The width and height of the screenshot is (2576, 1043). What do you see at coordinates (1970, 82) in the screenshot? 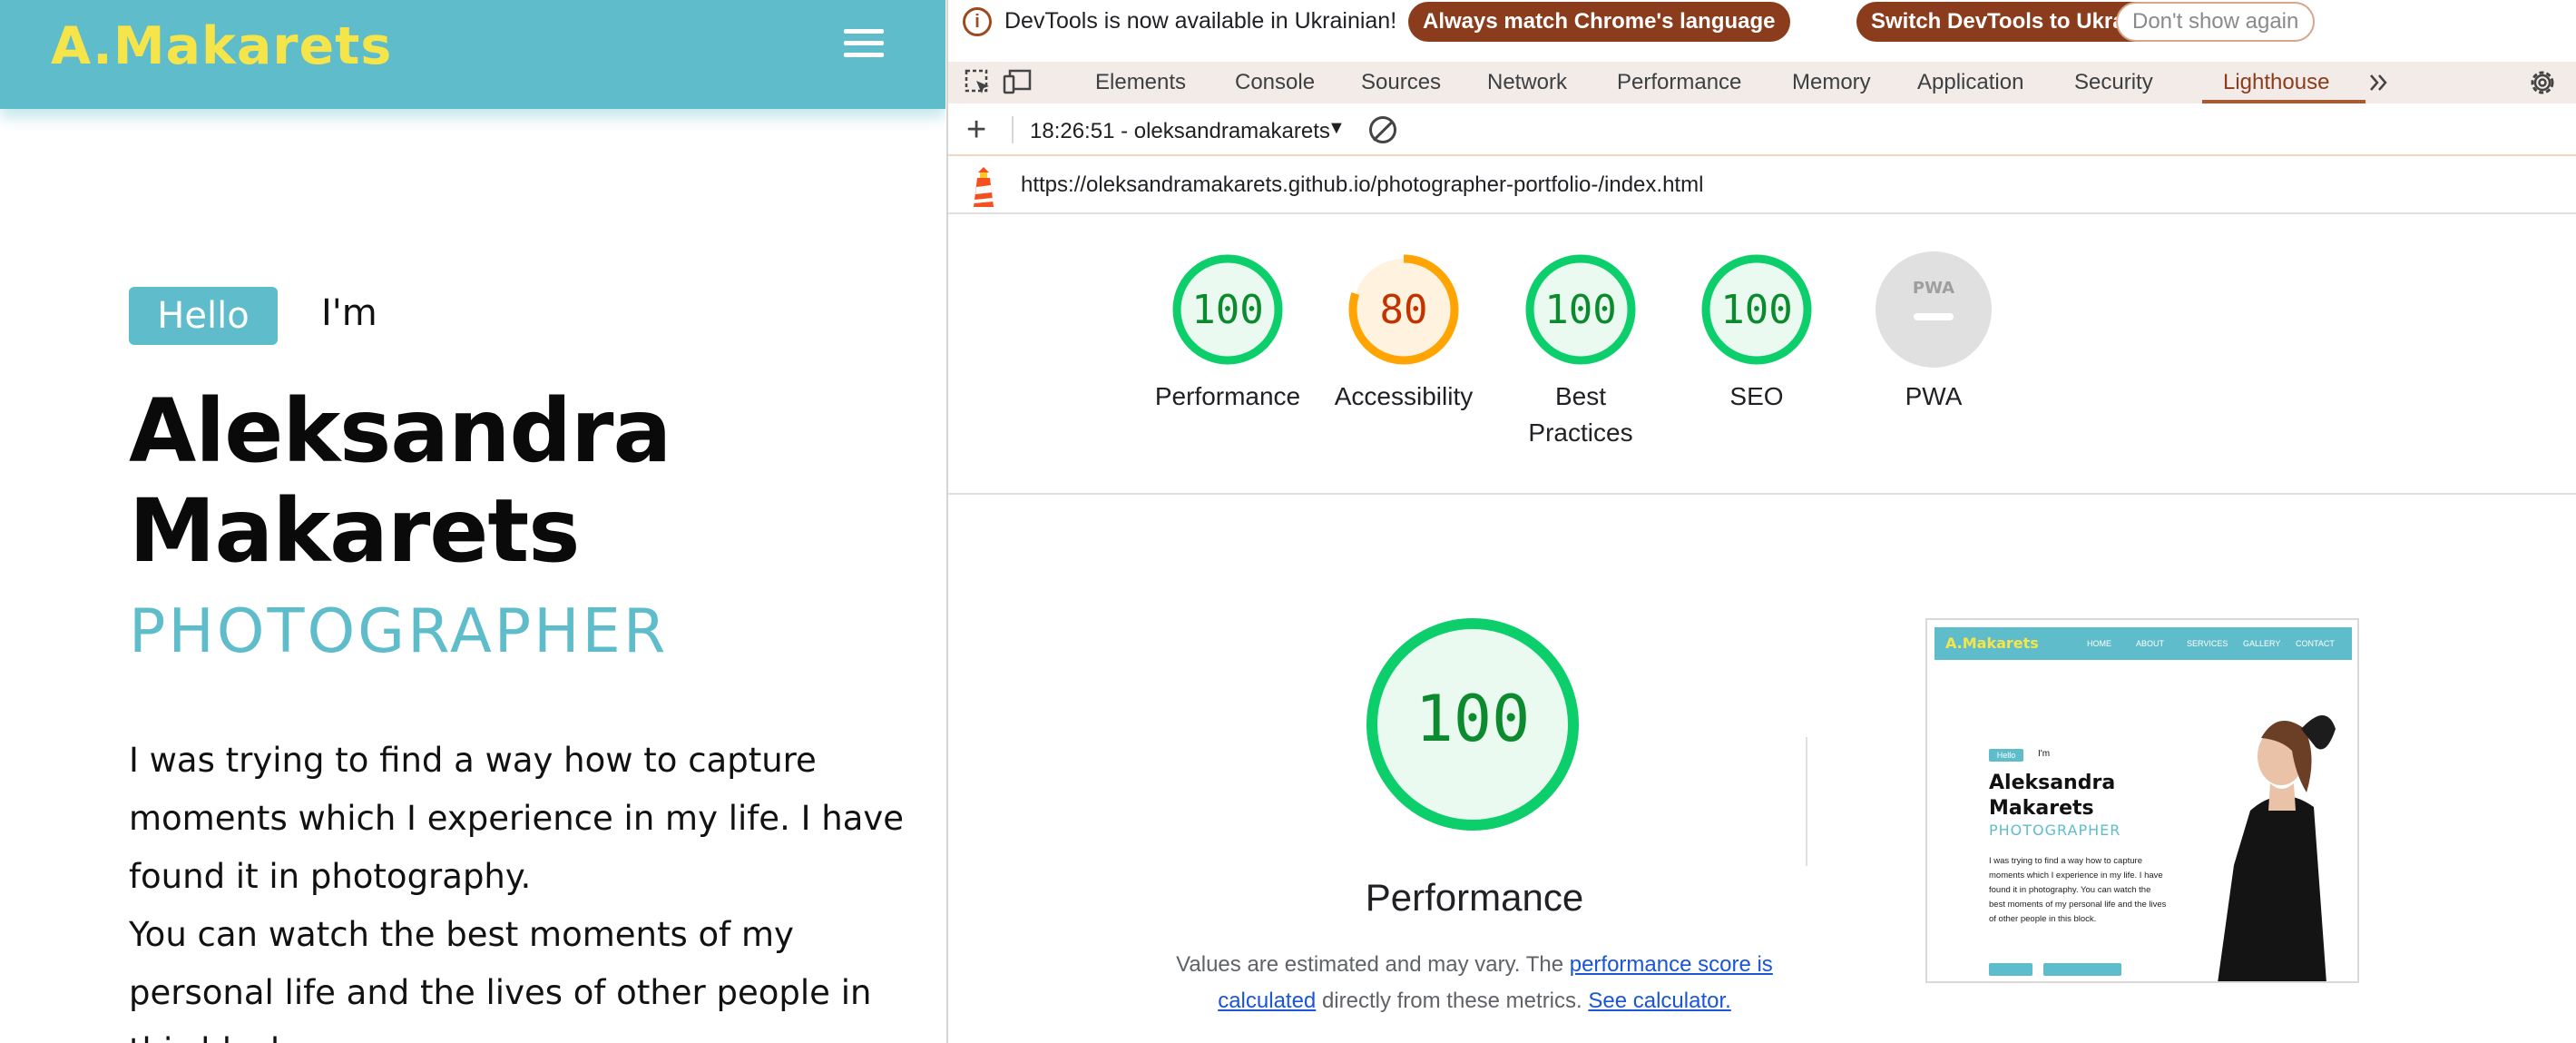
I see `tab-application: Application` at bounding box center [1970, 82].